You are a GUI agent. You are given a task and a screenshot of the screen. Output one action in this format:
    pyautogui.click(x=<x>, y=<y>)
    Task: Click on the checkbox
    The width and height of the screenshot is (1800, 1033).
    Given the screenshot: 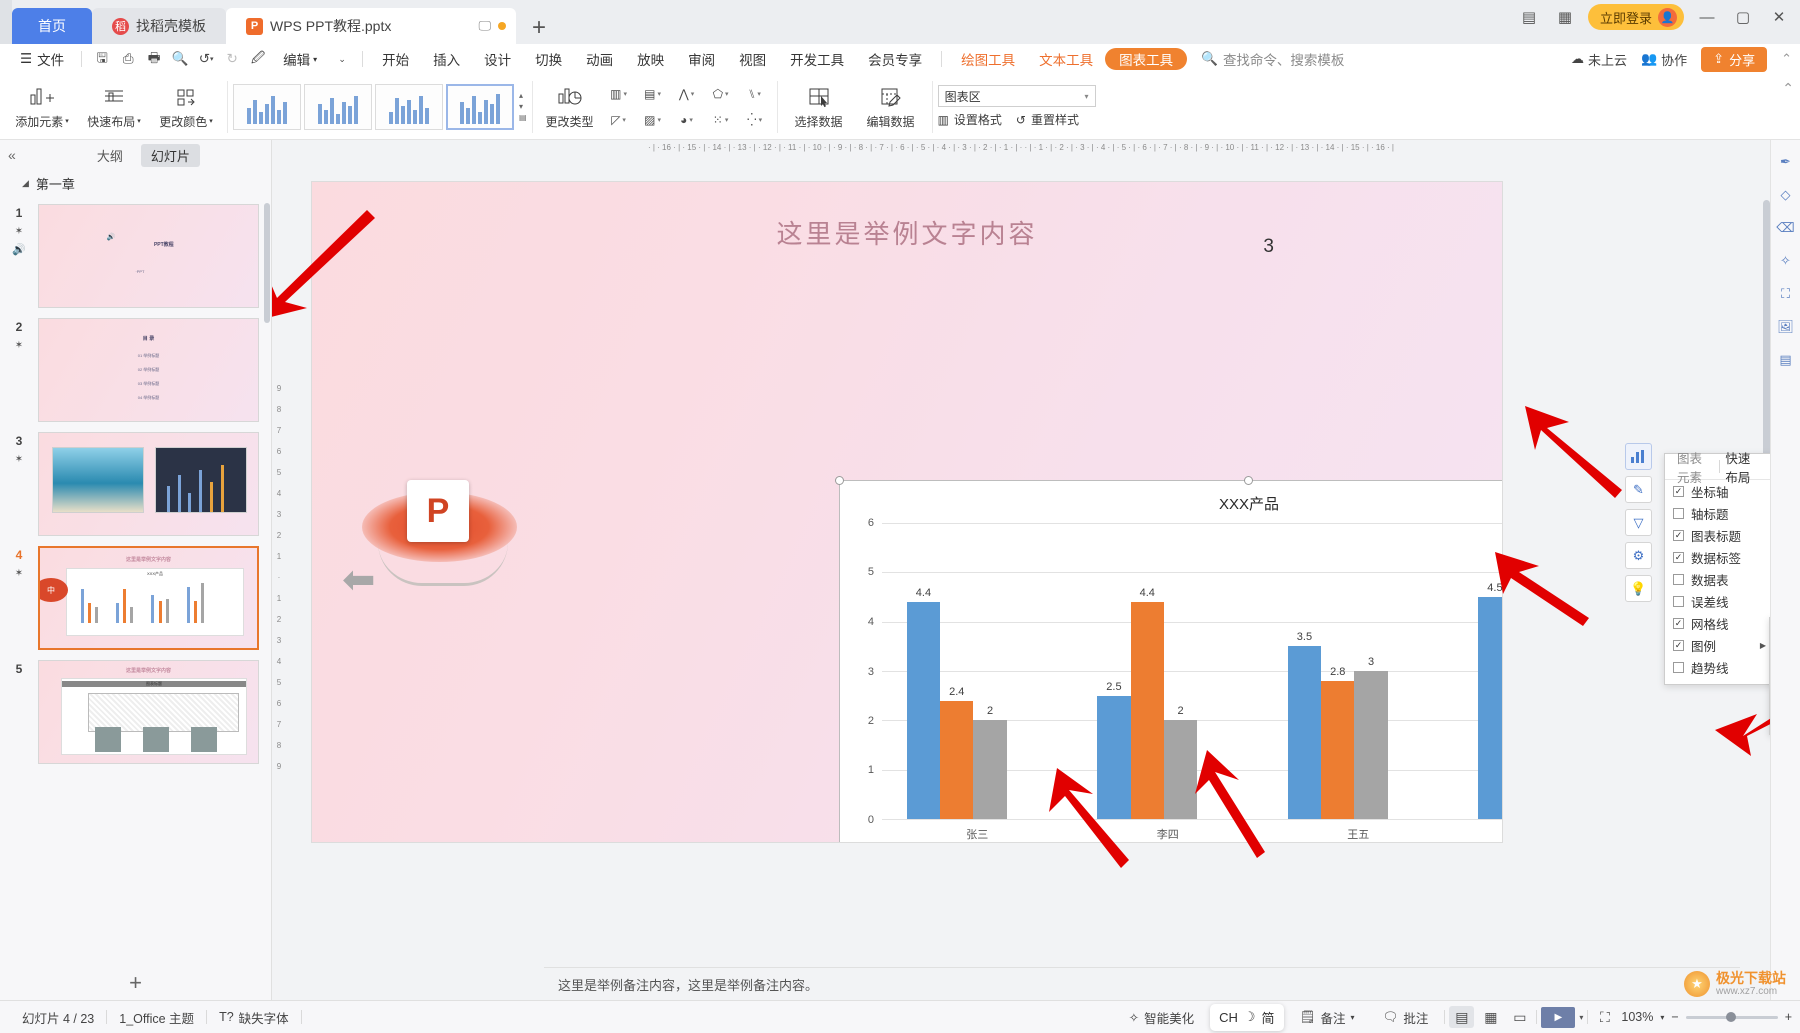 What is the action you would take?
    pyautogui.click(x=1678, y=601)
    